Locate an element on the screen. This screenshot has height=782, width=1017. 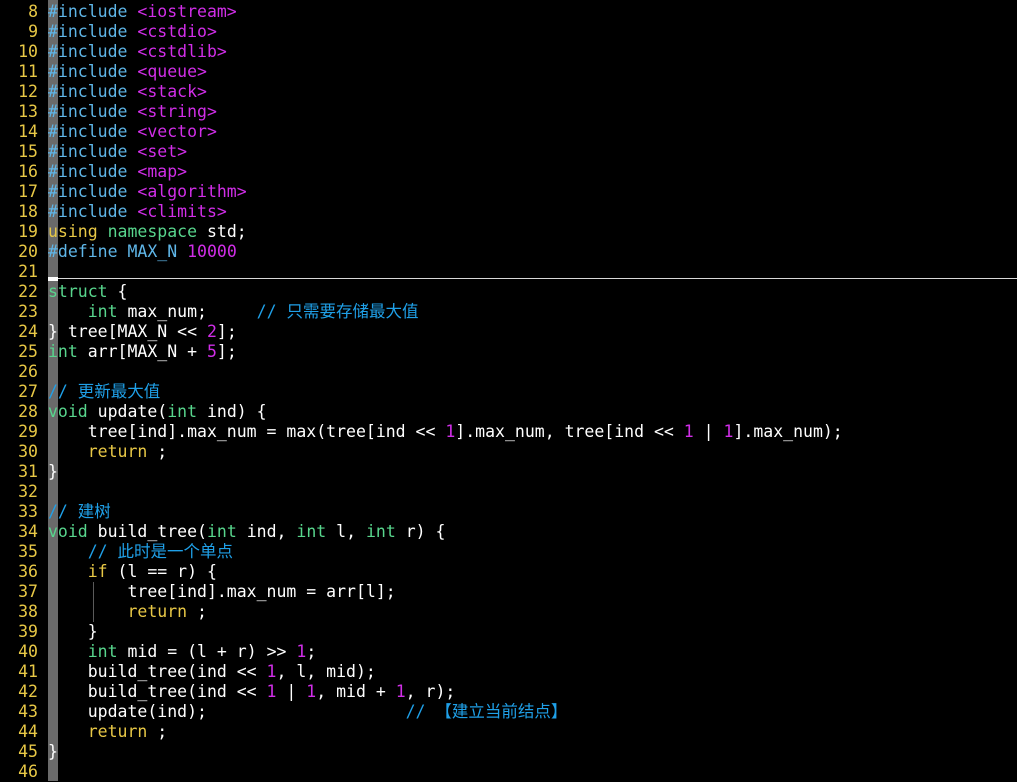
code-line: 25 int arr[MAX_N + 5]; is located at coordinates (508, 352).